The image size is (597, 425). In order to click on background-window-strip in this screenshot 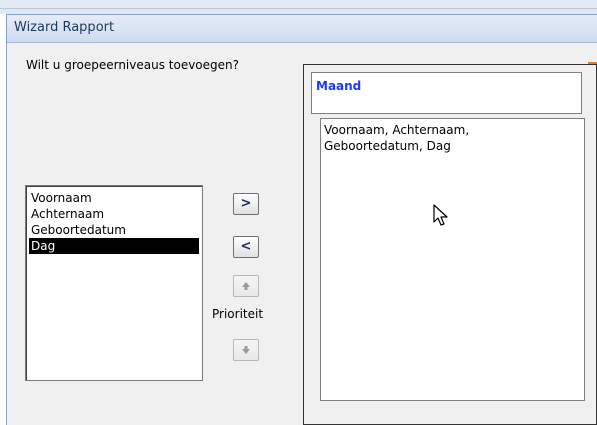, I will do `click(298, 7)`.